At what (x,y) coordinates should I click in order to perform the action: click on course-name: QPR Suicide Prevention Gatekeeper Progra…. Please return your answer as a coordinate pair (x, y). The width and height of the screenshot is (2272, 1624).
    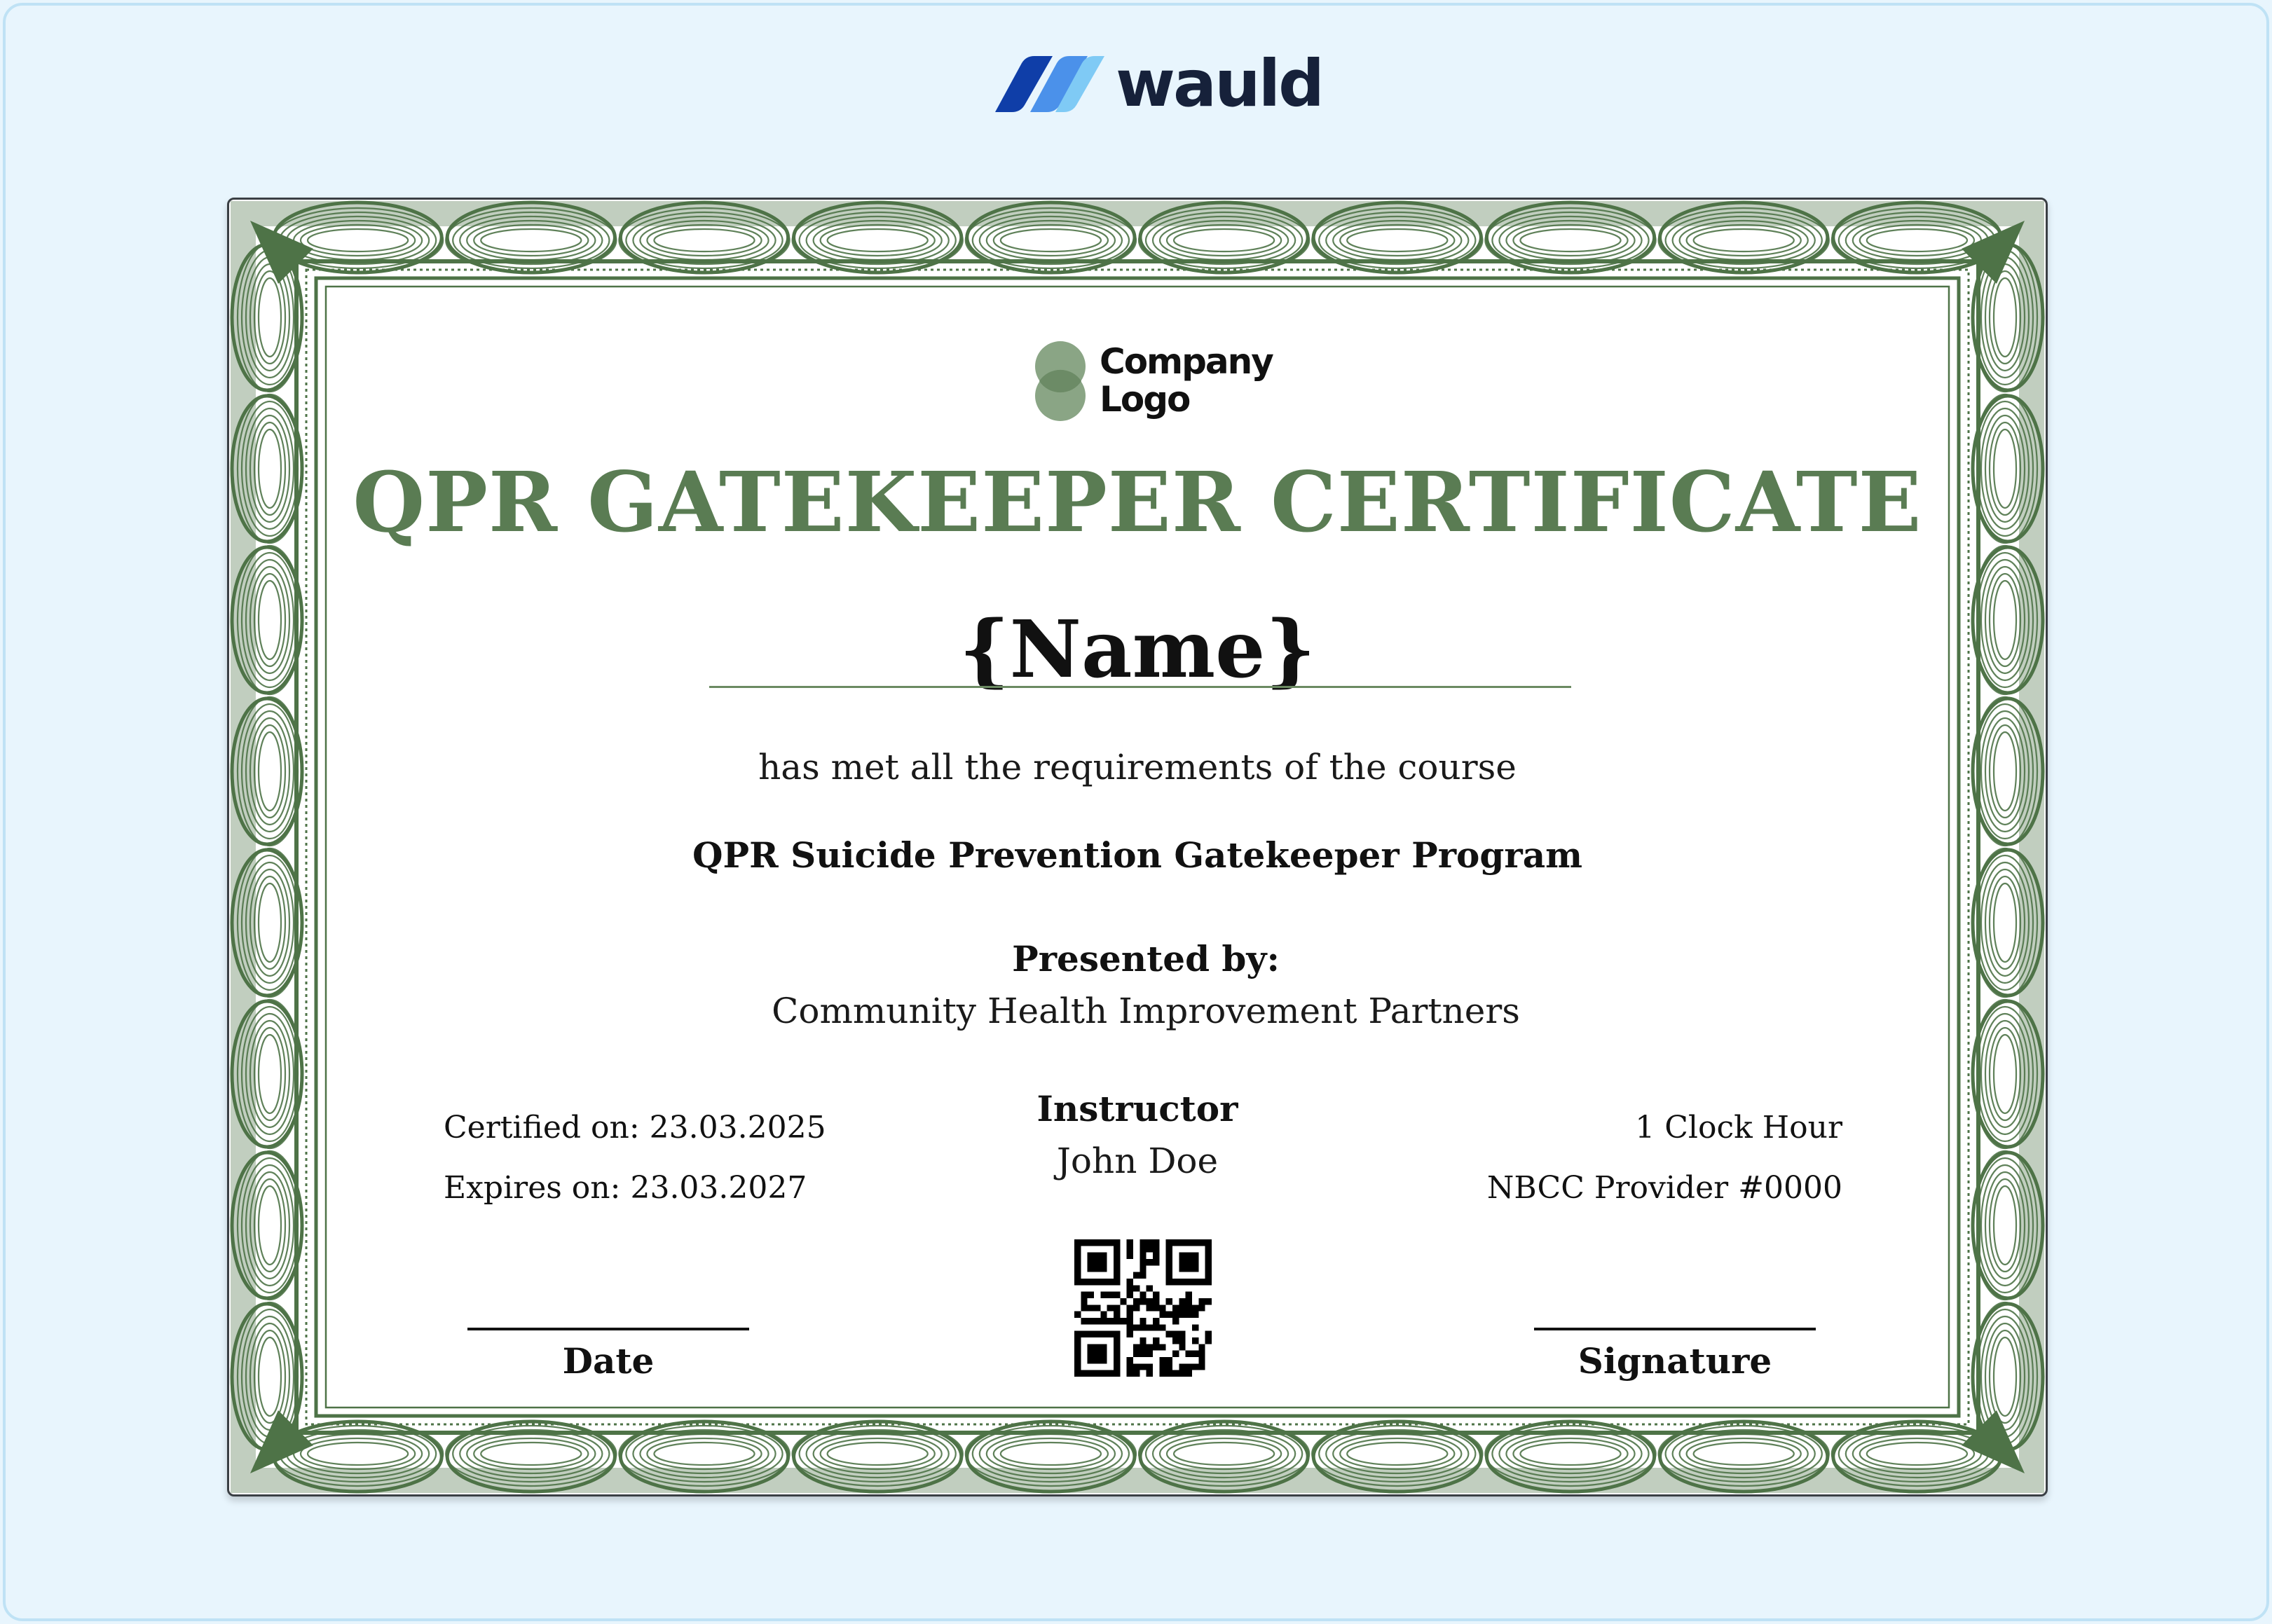
    Looking at the image, I should click on (1137, 855).